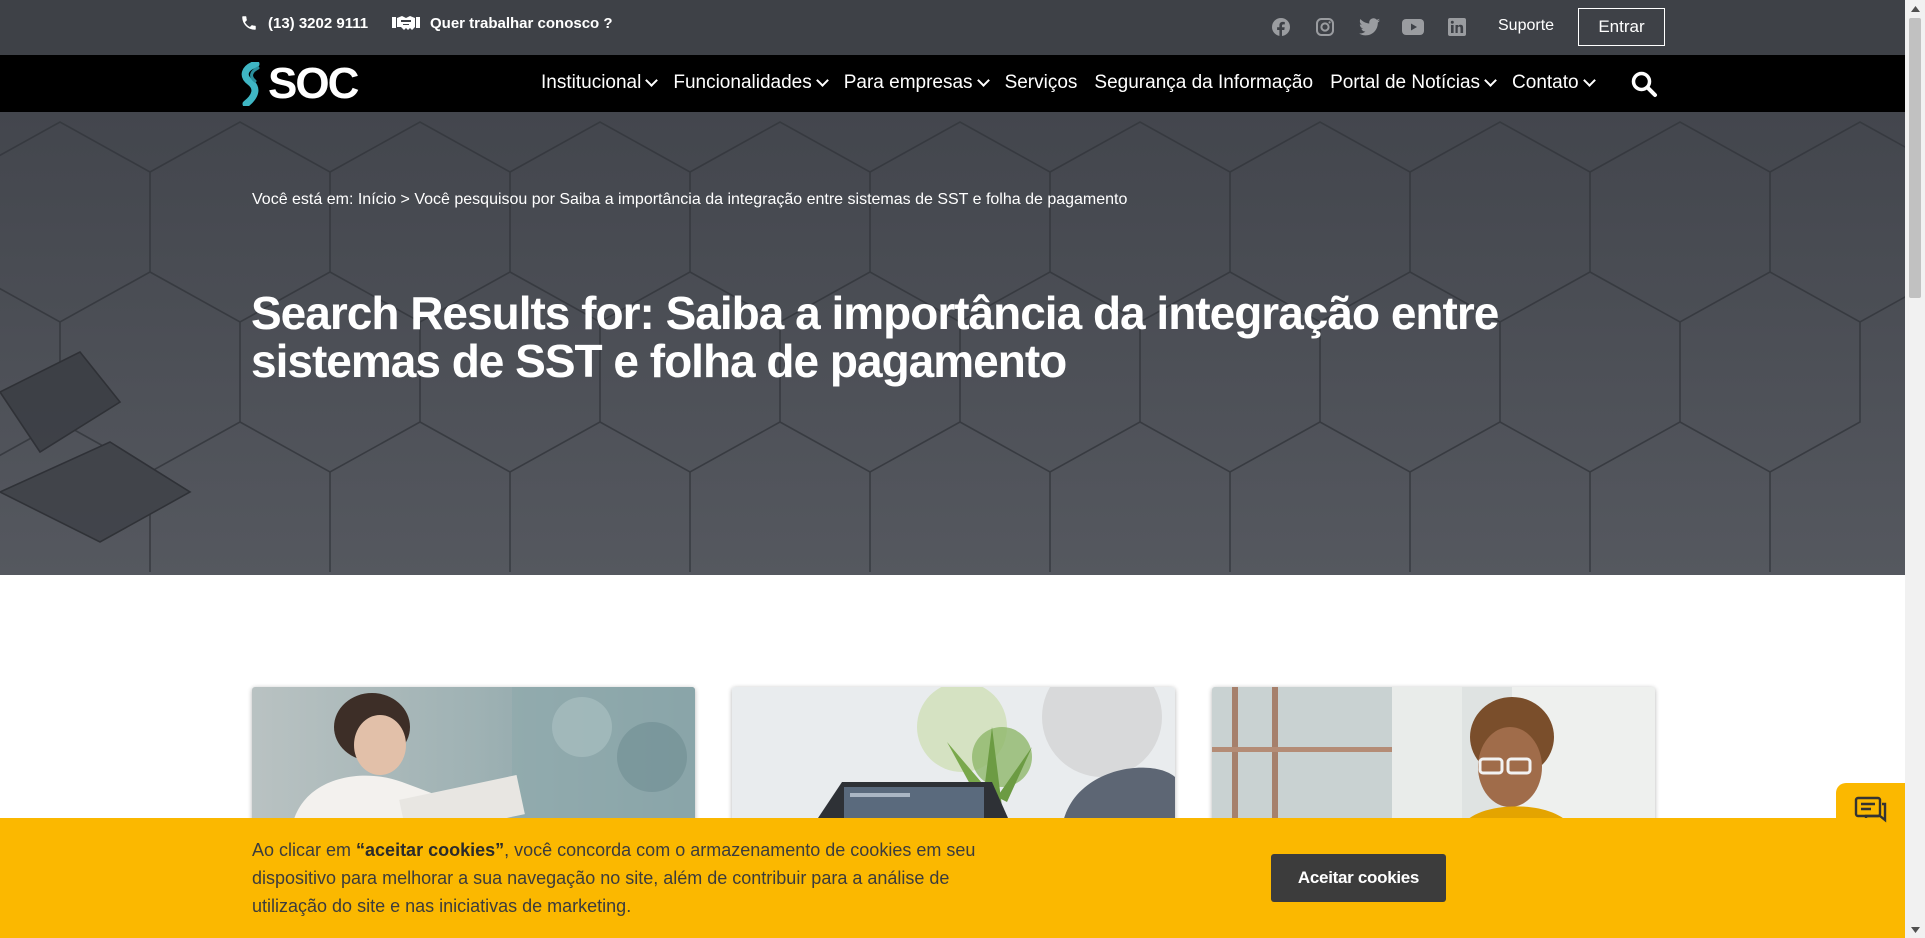 This screenshot has width=1925, height=938. Describe the element at coordinates (908, 82) in the screenshot. I see `nav-item-label: Para empresas` at that location.